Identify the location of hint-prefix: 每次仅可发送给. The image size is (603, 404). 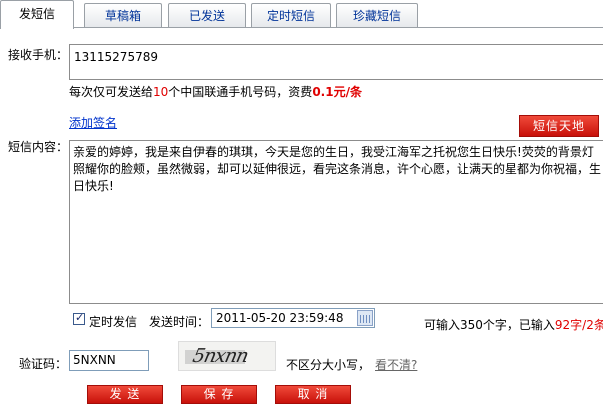
(111, 92).